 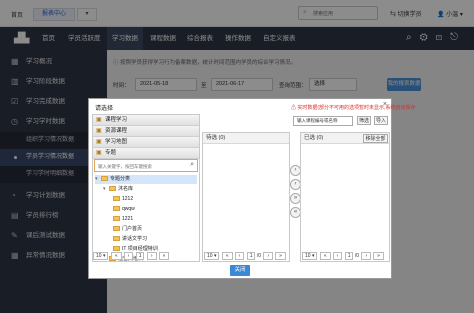 I want to click on tree-leaf: 讲话文学习, so click(x=130, y=239).